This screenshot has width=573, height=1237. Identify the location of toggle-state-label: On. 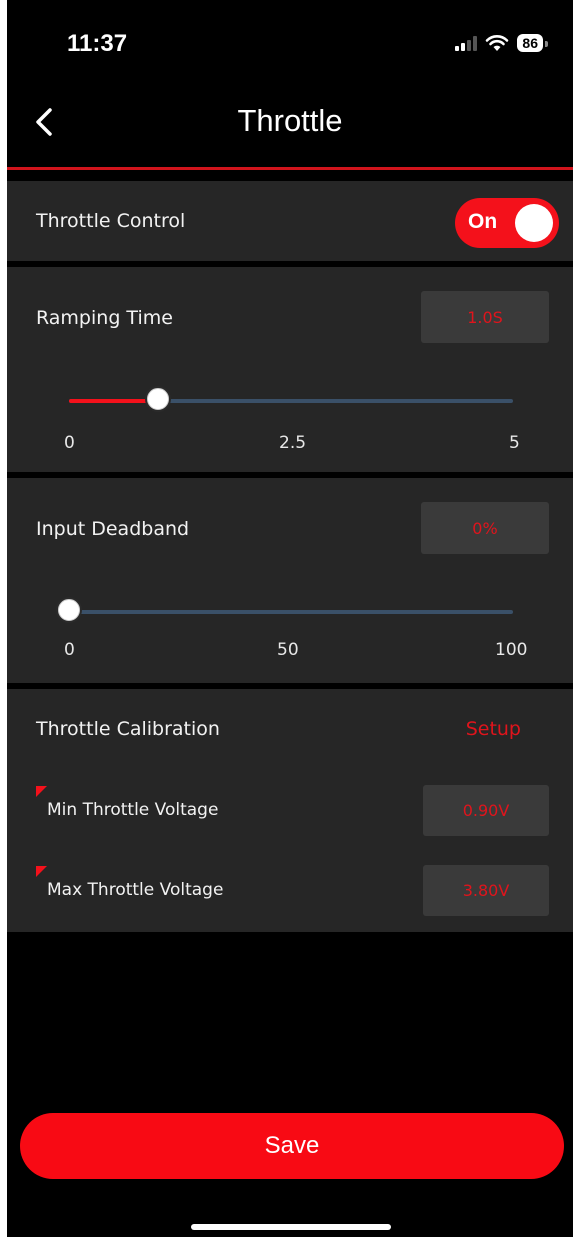
(483, 221).